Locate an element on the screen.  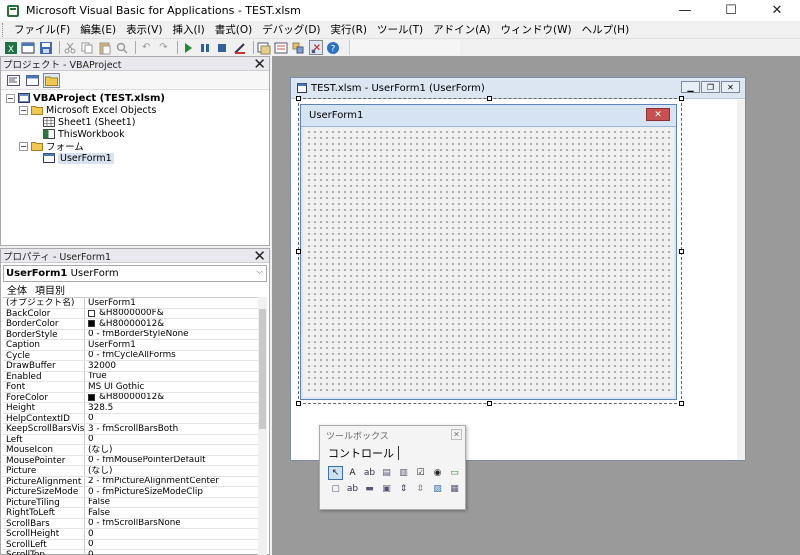
property-value: 3 - fmScrollBarsBoth is located at coordinates (172, 429).